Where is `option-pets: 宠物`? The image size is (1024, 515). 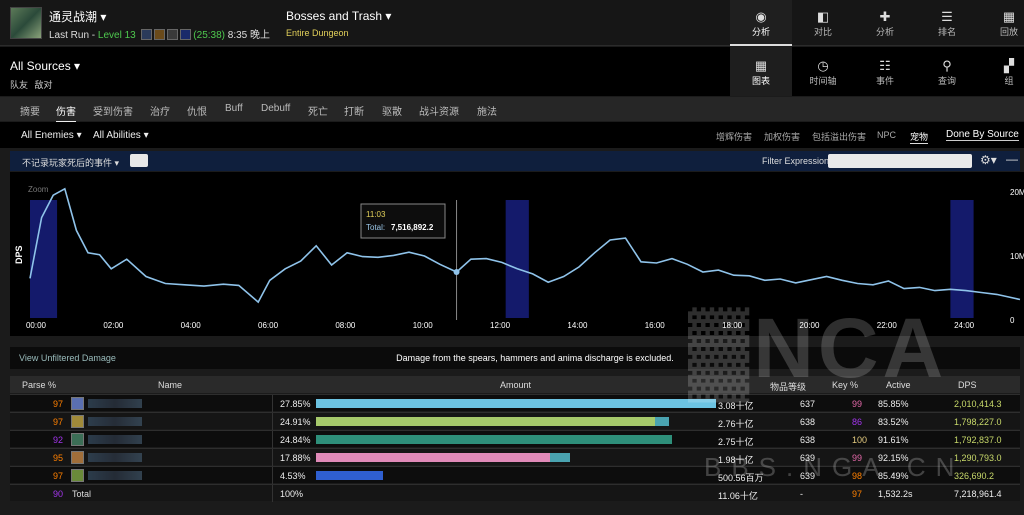
option-pets: 宠物 is located at coordinates (919, 137).